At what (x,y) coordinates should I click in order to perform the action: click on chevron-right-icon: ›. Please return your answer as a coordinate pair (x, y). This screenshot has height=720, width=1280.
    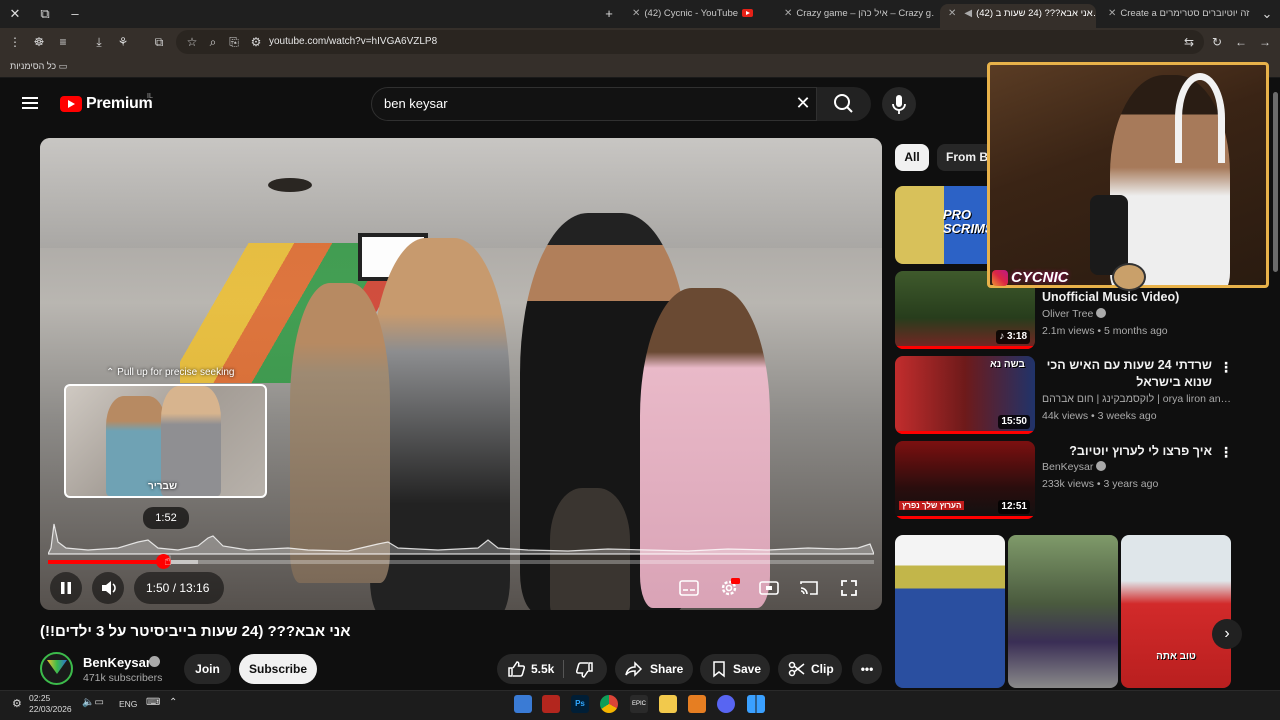
    Looking at the image, I should click on (1227, 633).